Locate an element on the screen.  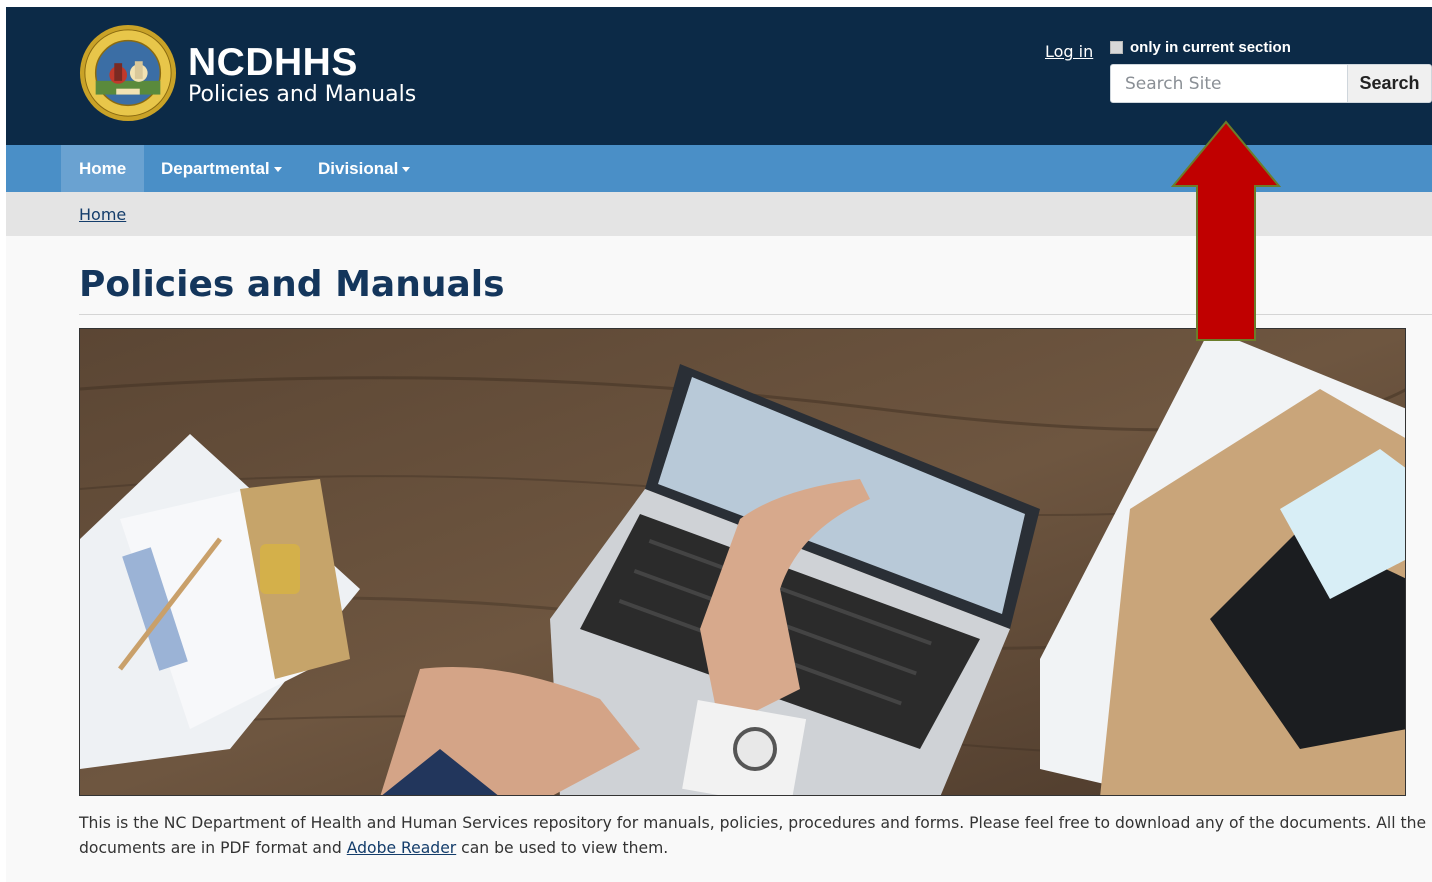
red-up-arrow-icon is located at coordinates (1226, 230).